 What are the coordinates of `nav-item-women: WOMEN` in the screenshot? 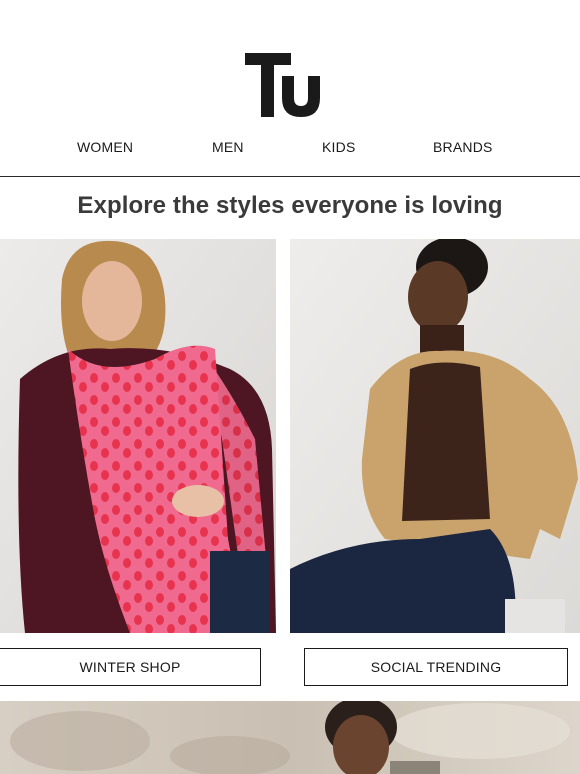 It's located at (105, 147).